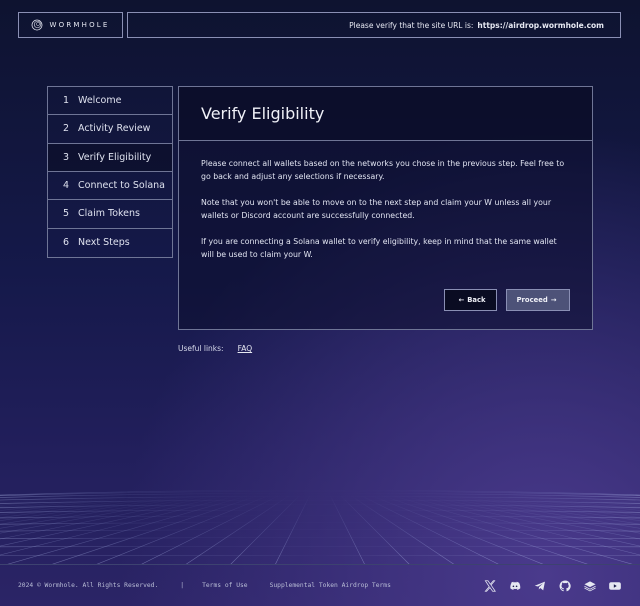 This screenshot has width=640, height=606. What do you see at coordinates (66, 129) in the screenshot?
I see `step-number: 2` at bounding box center [66, 129].